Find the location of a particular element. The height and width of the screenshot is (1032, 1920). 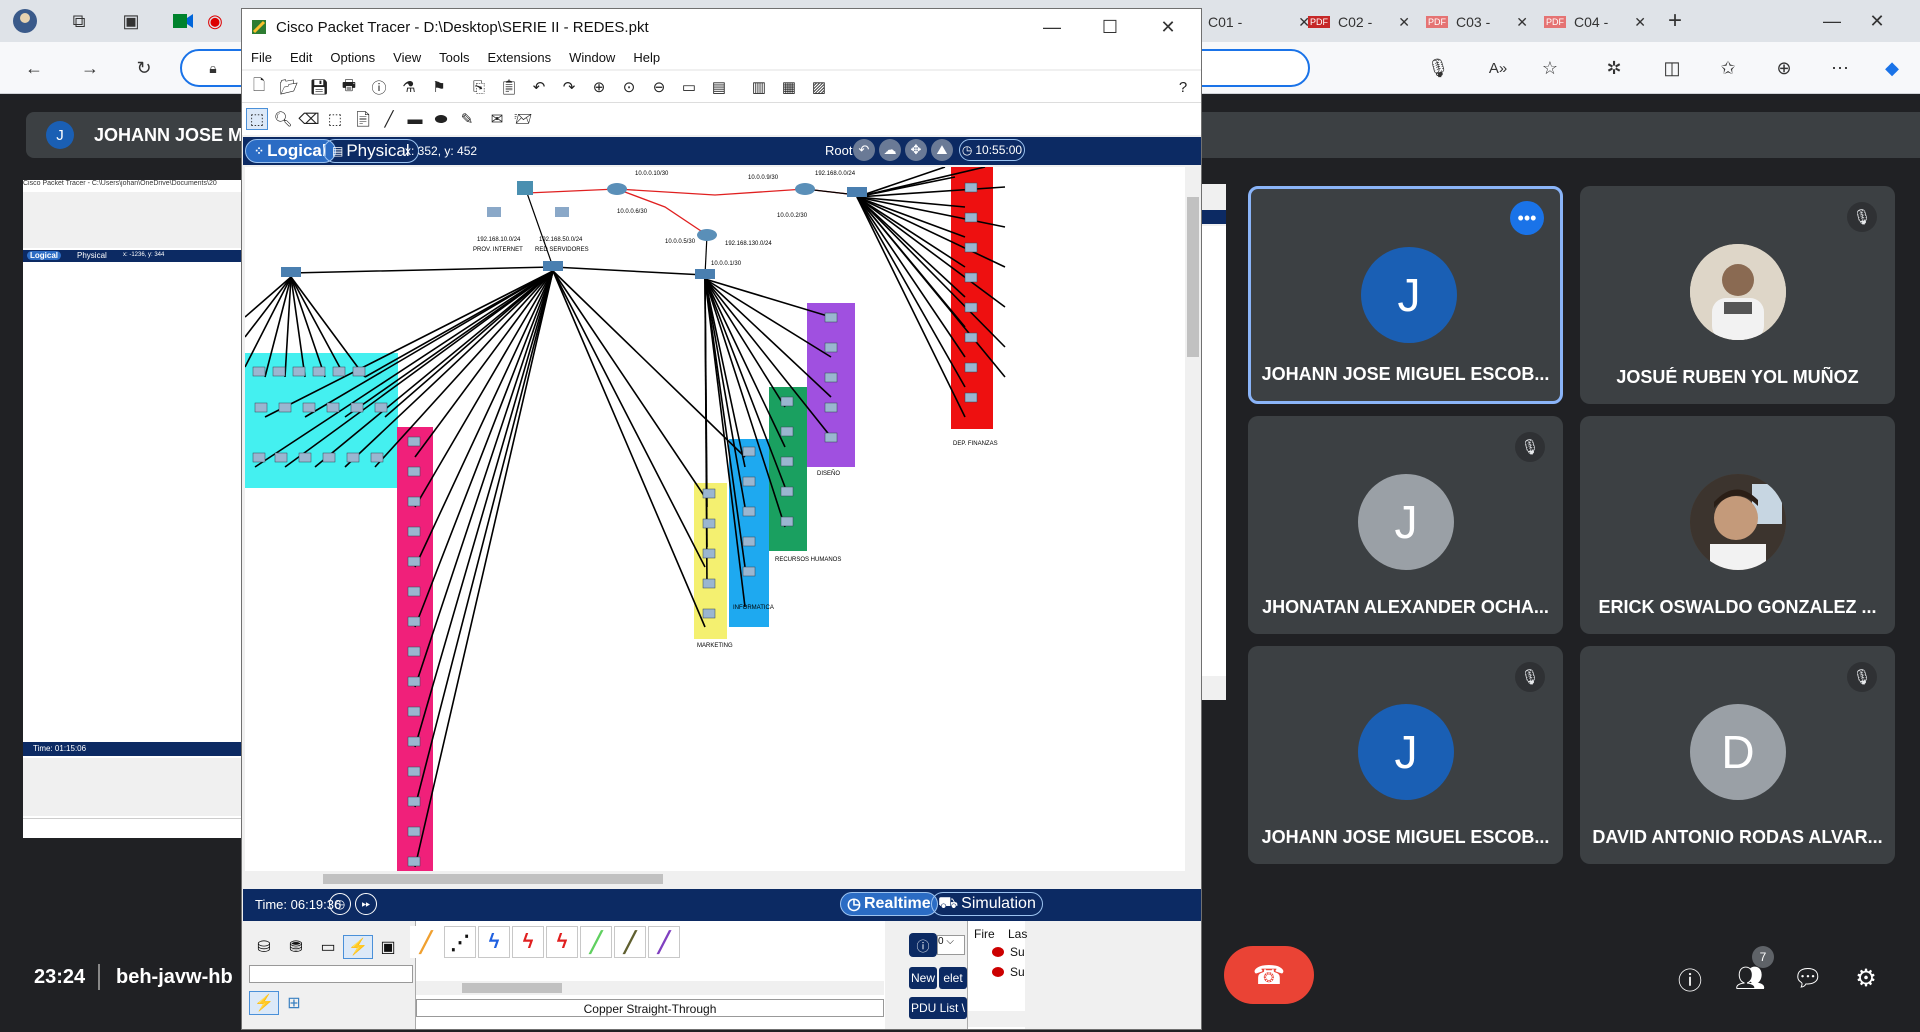

tab-c04: PDF C04 - ✕ is located at coordinates (1595, 22).